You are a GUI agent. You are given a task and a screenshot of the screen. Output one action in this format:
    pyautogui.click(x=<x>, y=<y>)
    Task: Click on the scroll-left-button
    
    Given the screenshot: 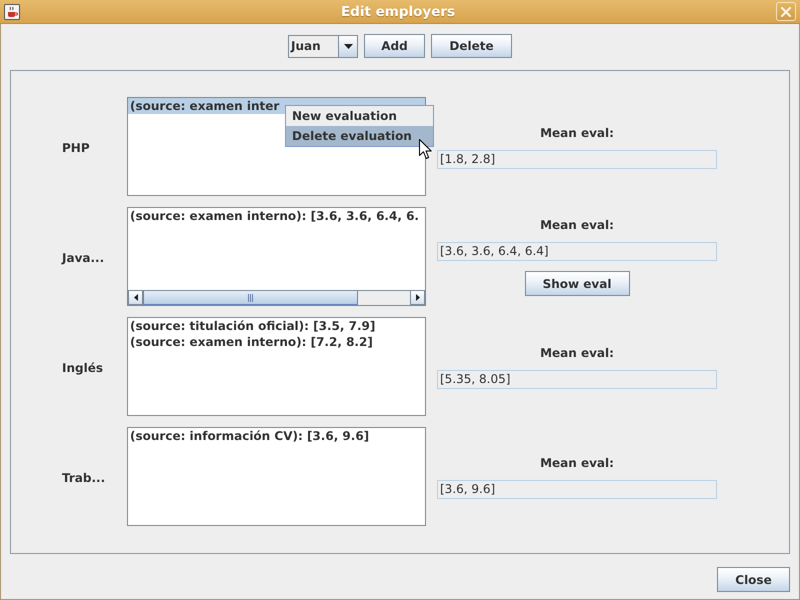 What is the action you would take?
    pyautogui.click(x=135, y=298)
    